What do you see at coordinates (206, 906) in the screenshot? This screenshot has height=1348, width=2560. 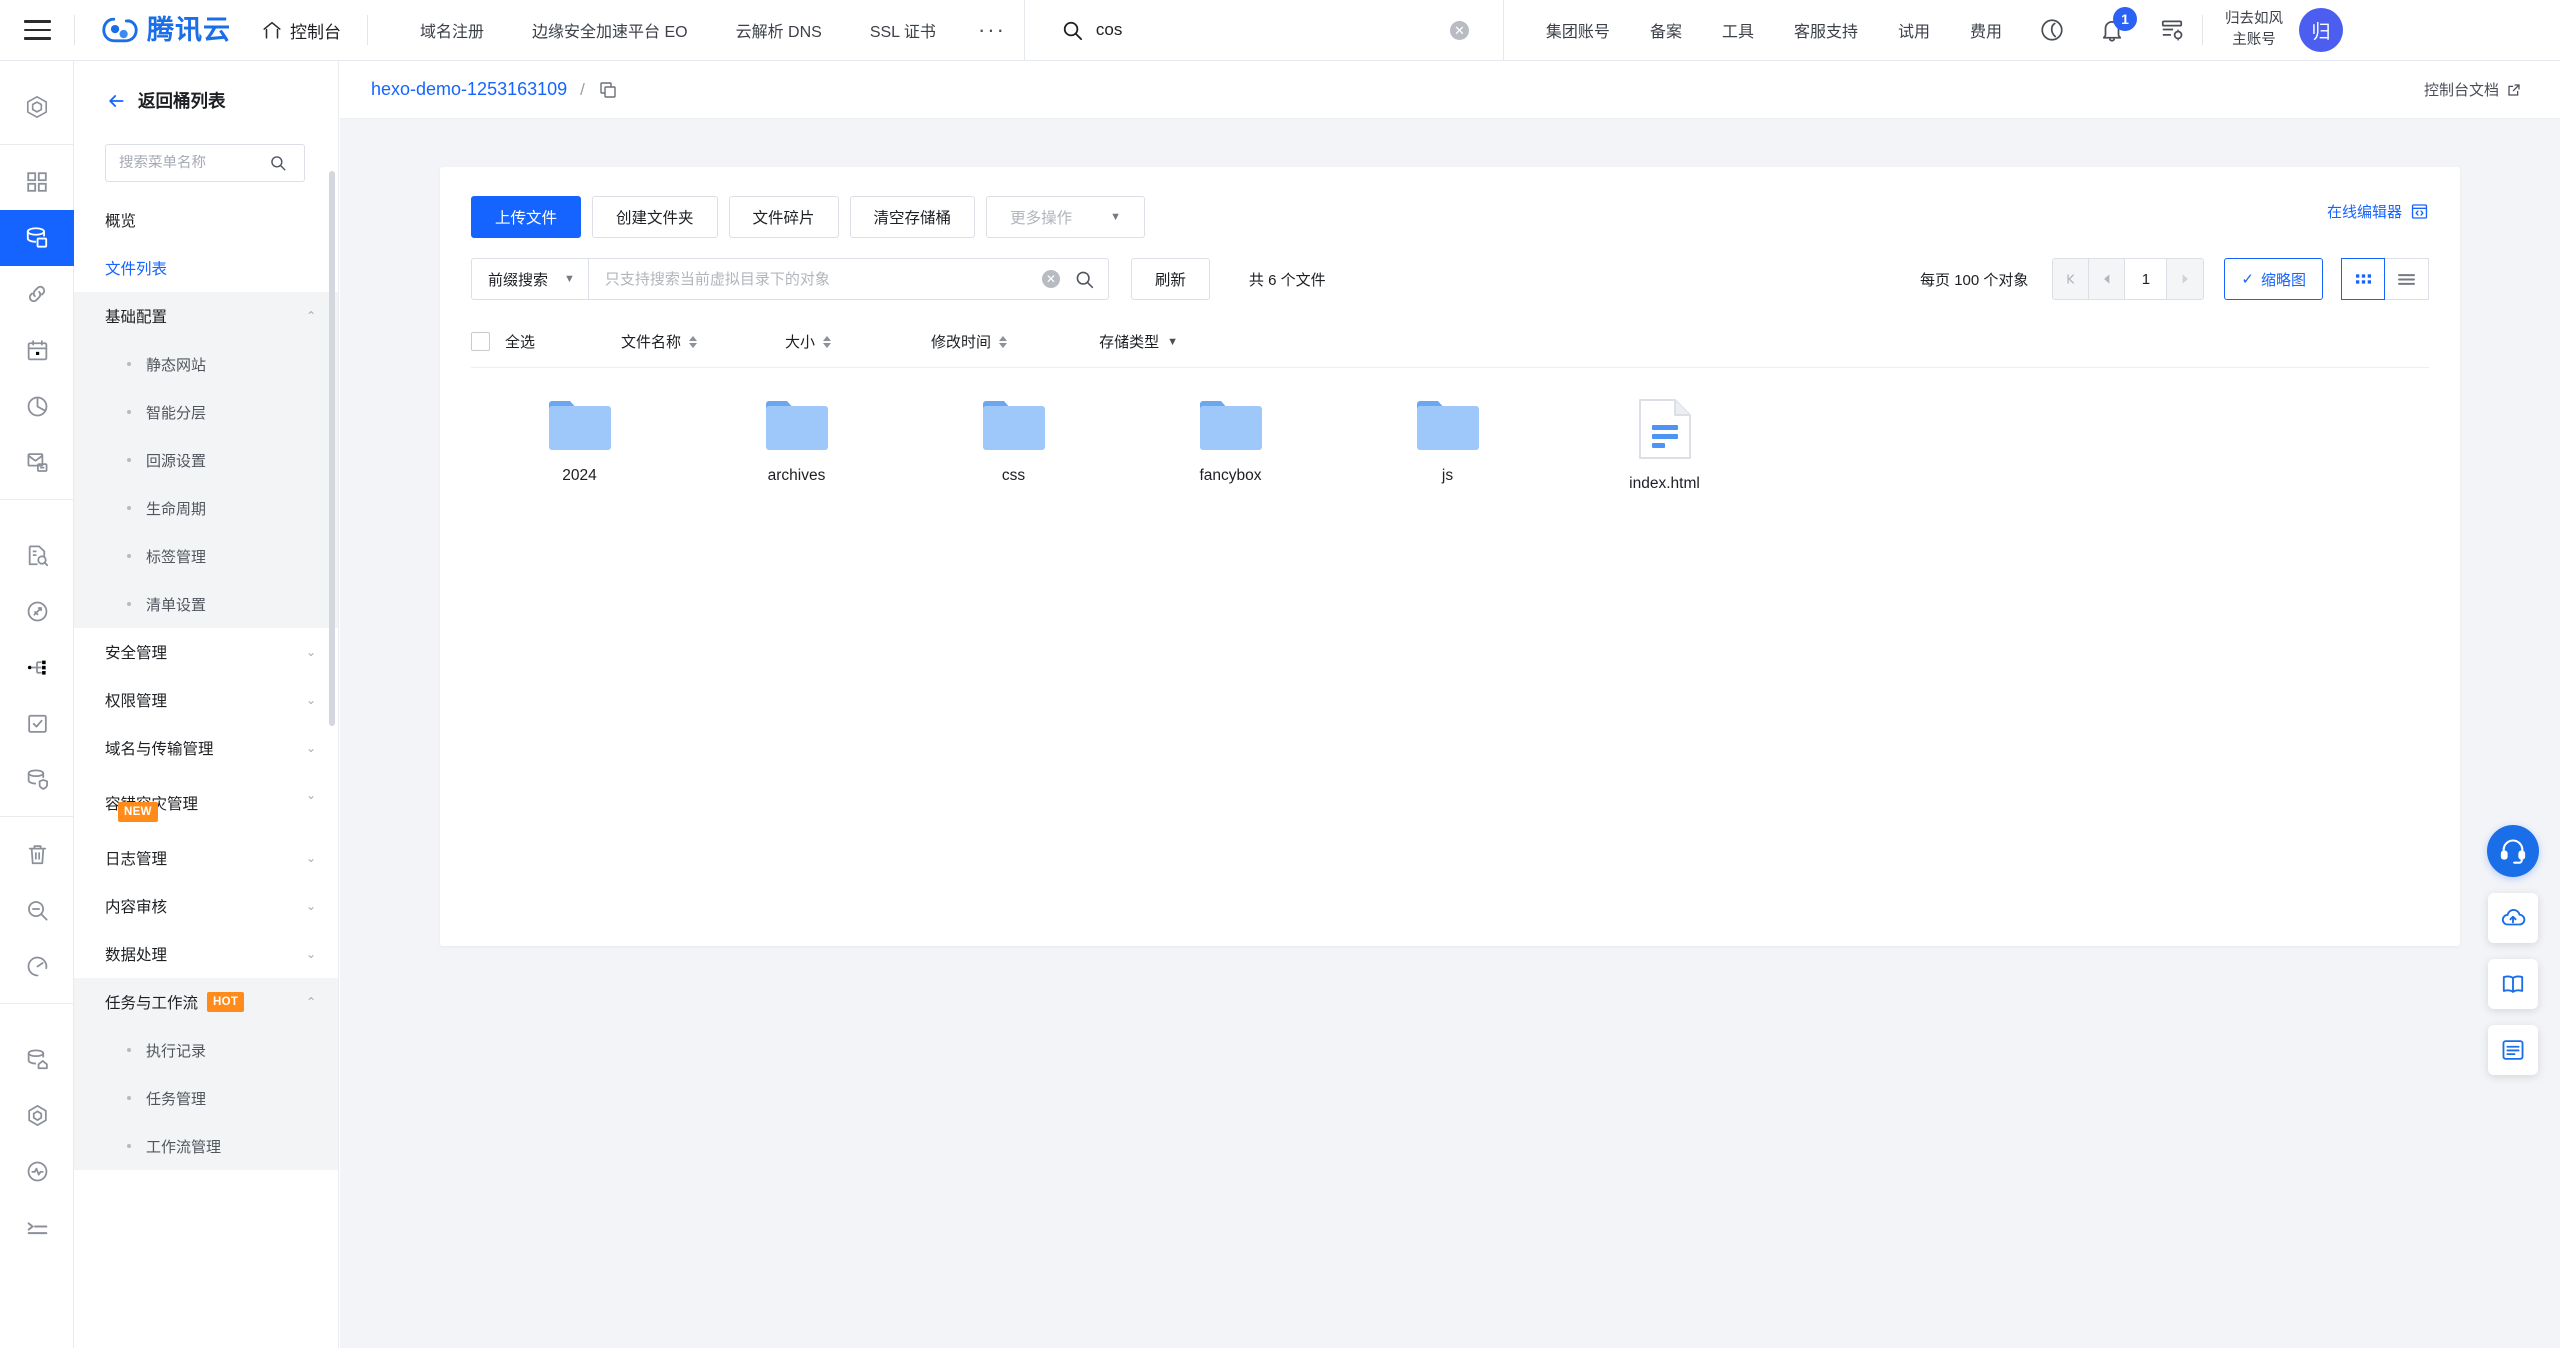 I see `sidebar-group-content-moderation: 内容审核 ⌄` at bounding box center [206, 906].